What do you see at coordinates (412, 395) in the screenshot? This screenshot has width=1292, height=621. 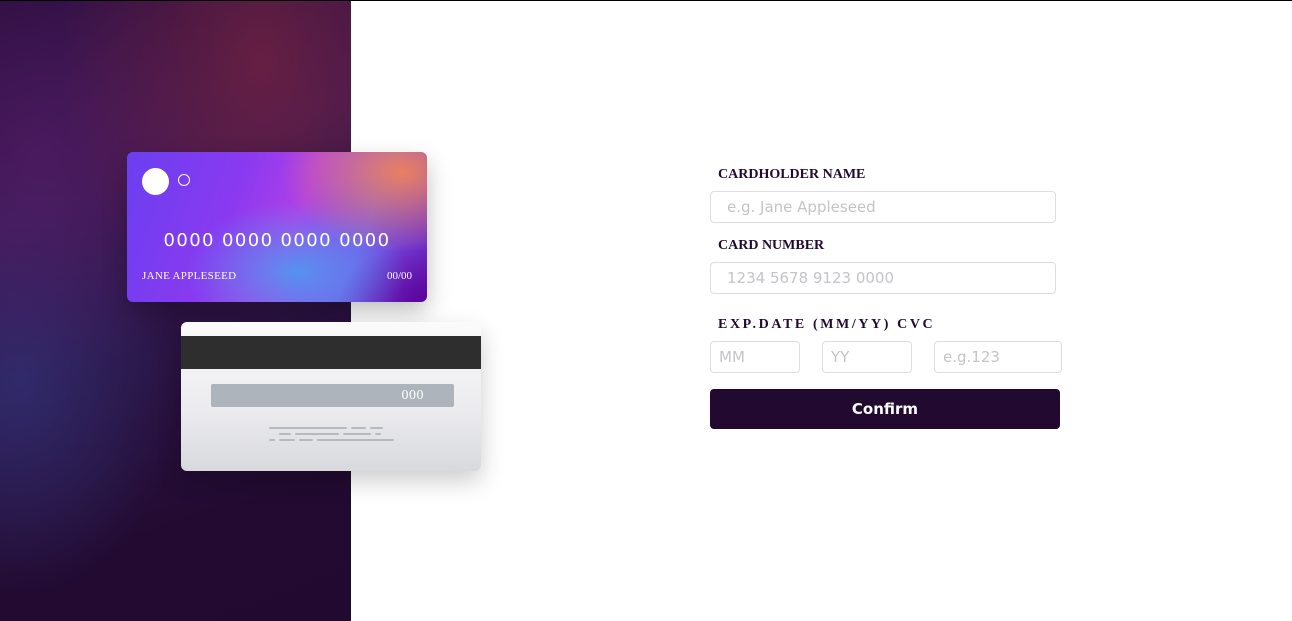 I see `card-cvc-display: 000` at bounding box center [412, 395].